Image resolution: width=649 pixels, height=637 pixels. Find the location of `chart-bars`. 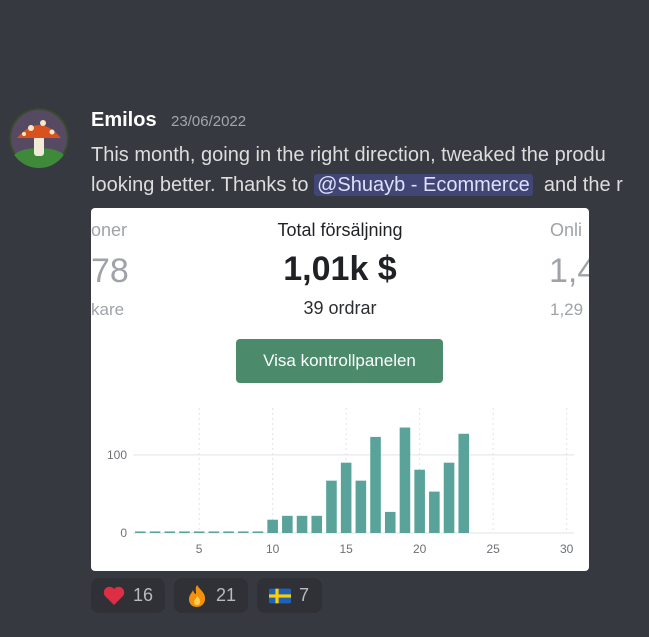

chart-bars is located at coordinates (302, 480).